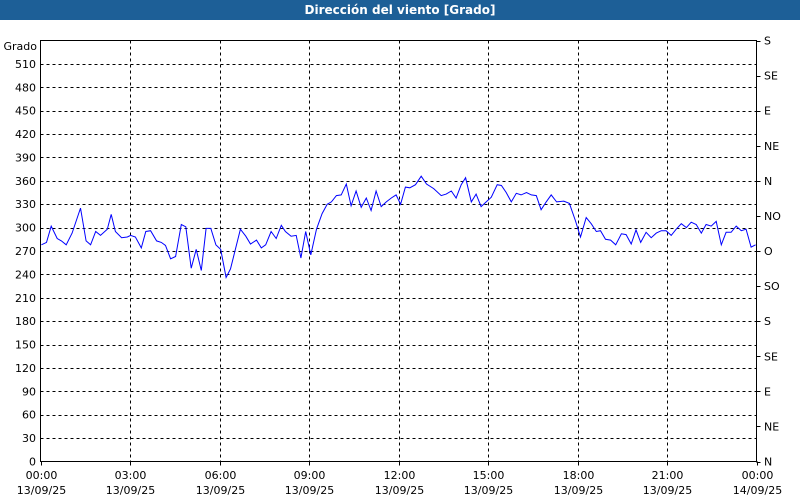  Describe the element at coordinates (25, 204) in the screenshot. I see `y-tick-label: 330` at that location.